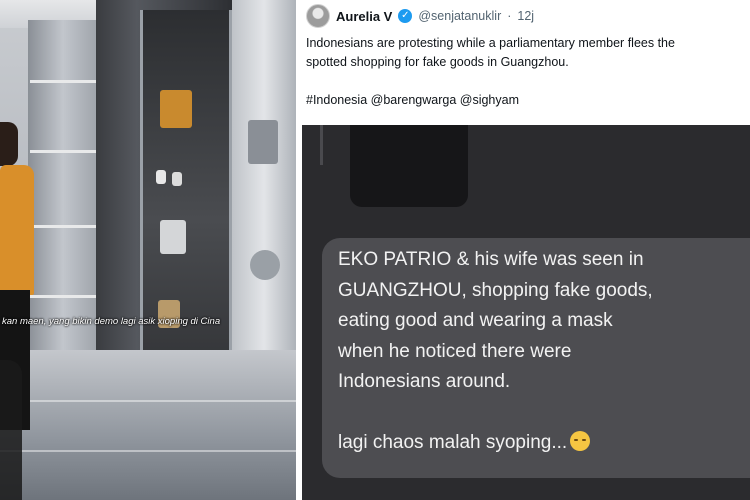  I want to click on foreground-figure, so click(11, 430).